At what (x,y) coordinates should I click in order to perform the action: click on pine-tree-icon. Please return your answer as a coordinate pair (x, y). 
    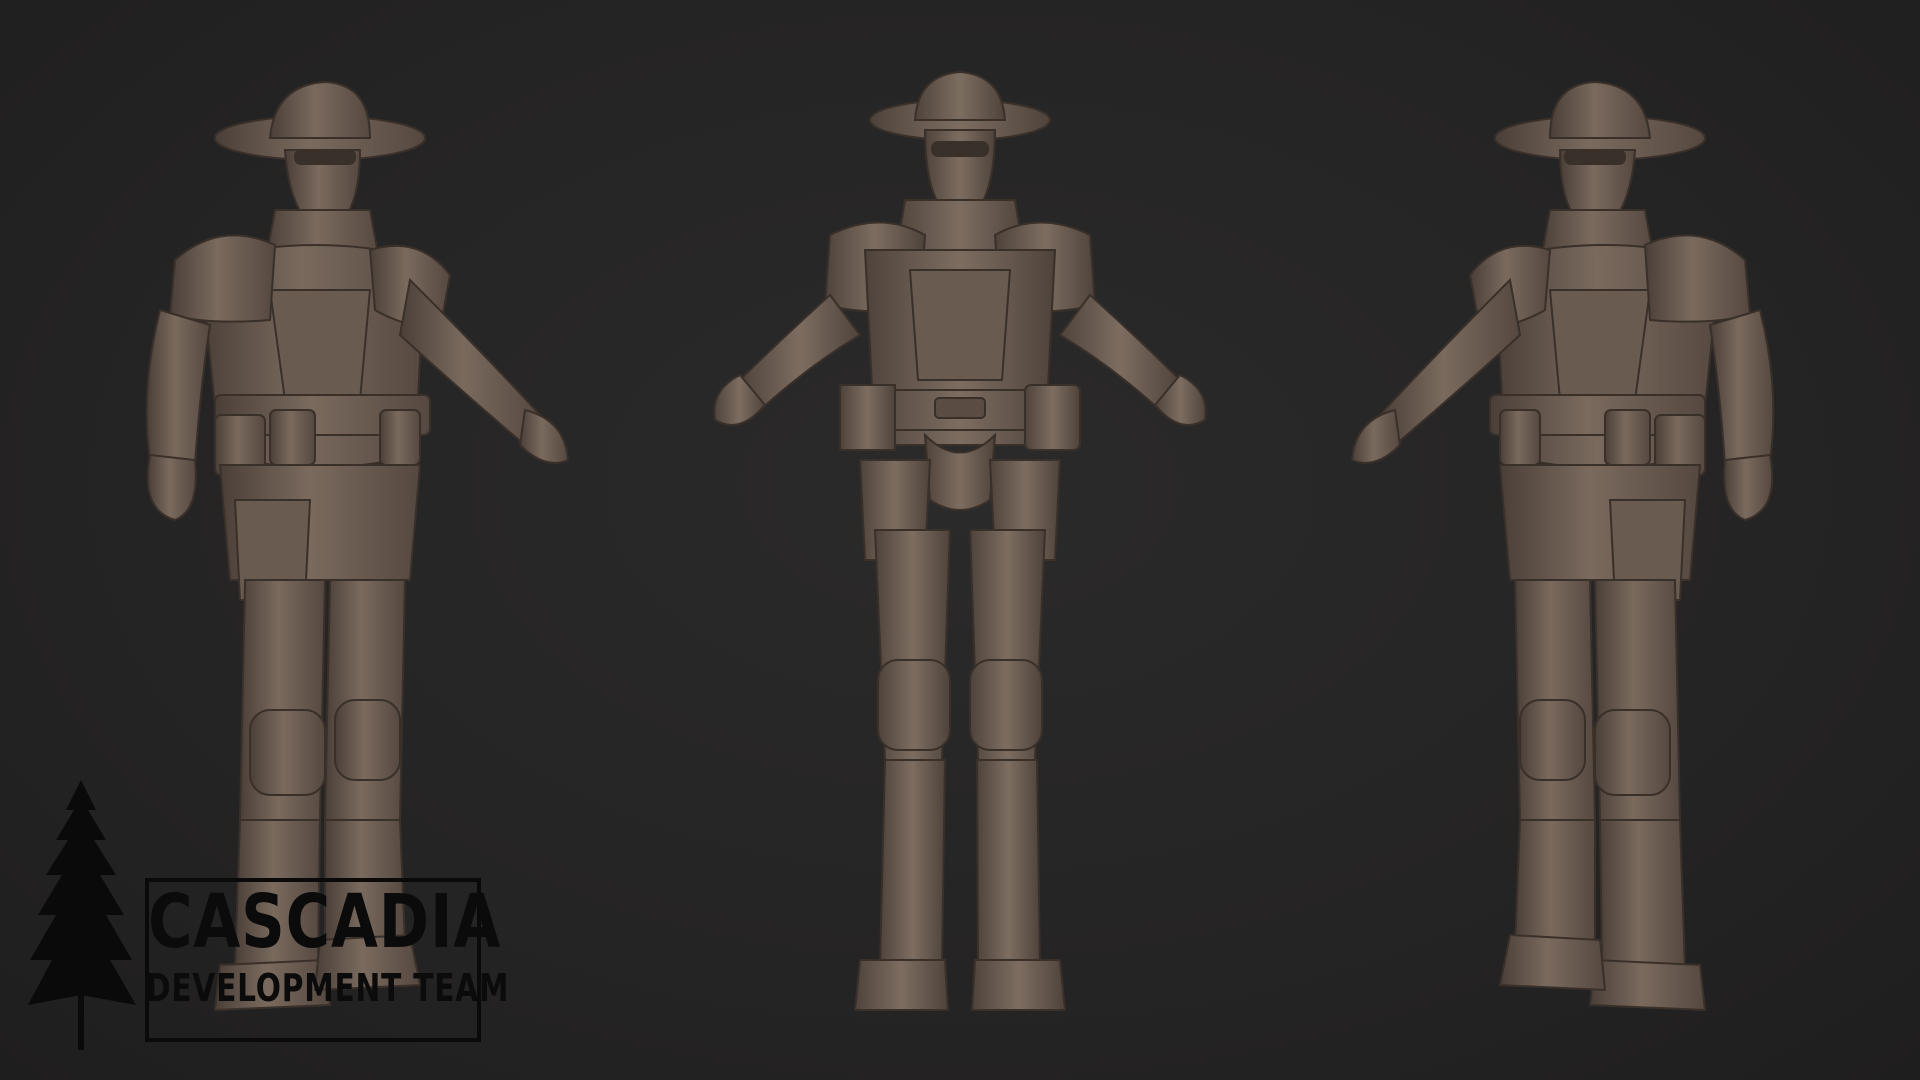
    Looking at the image, I should click on (82, 915).